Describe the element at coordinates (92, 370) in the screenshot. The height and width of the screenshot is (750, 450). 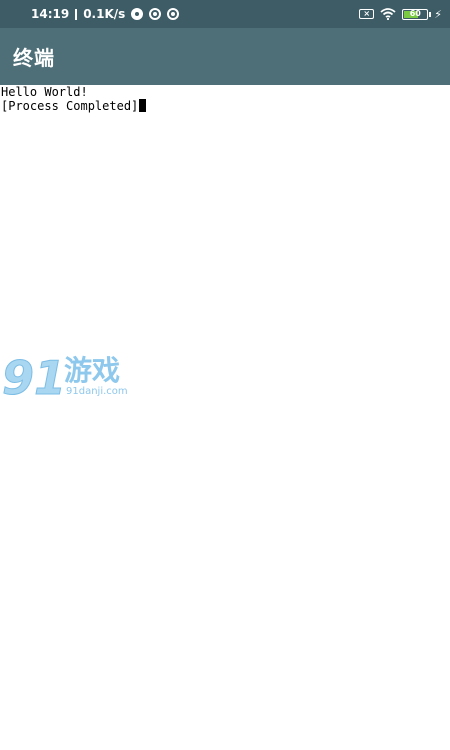
I see `watermark-logo-text: 游戏` at that location.